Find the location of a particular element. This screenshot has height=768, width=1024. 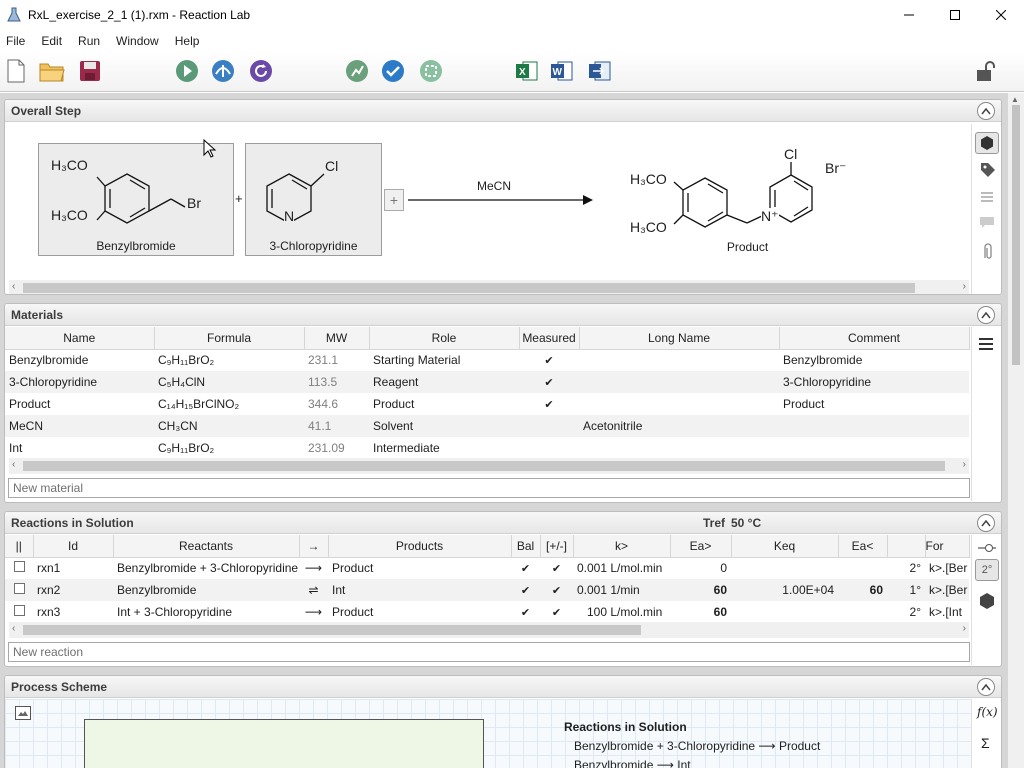

material-role: Intermediate is located at coordinates (444, 448).